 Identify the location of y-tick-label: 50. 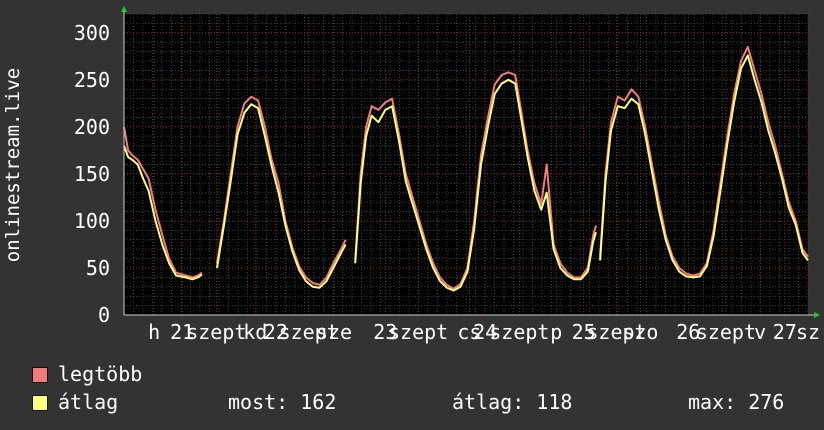
(98, 268).